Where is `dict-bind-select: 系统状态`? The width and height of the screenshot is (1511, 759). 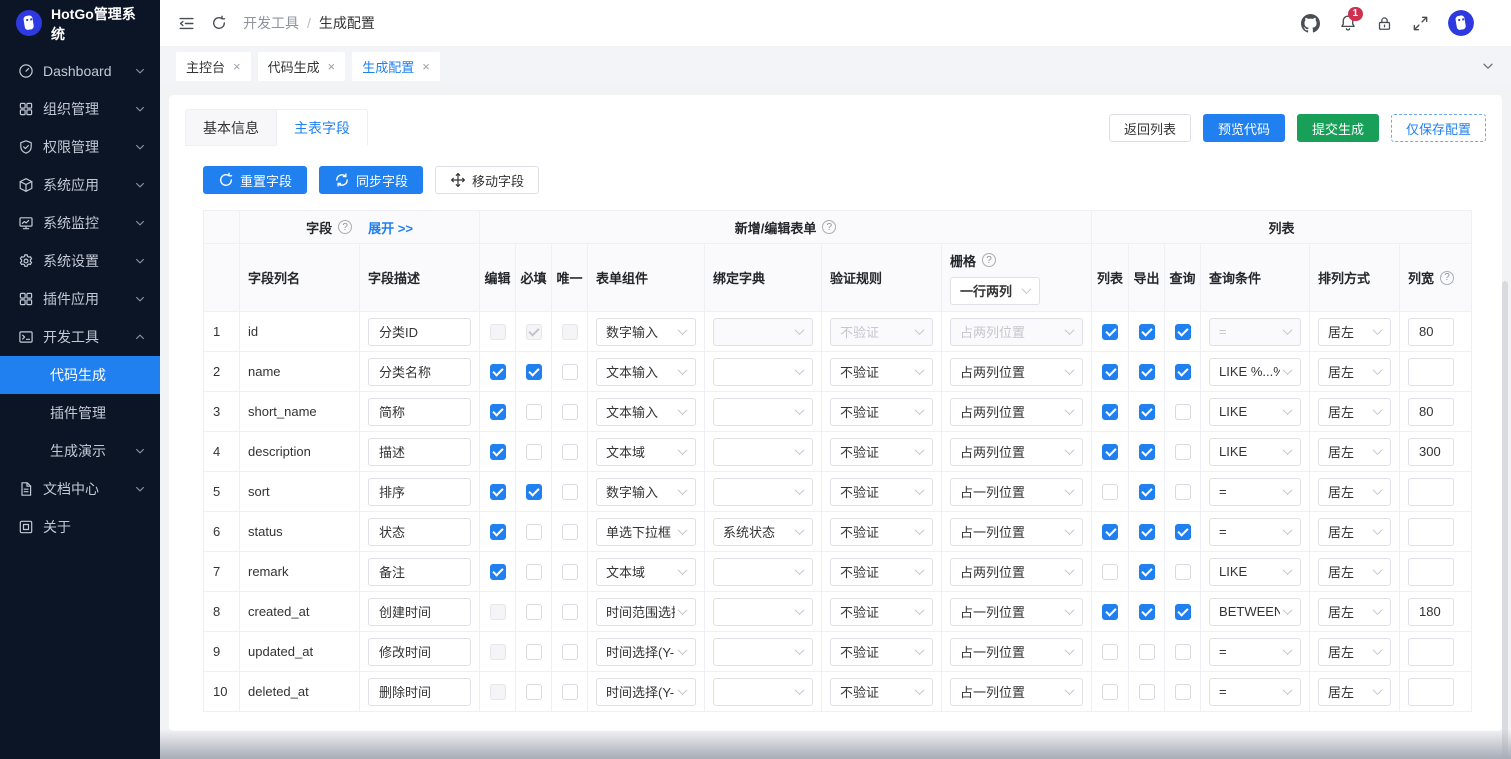
dict-bind-select: 系统状态 is located at coordinates (763, 531).